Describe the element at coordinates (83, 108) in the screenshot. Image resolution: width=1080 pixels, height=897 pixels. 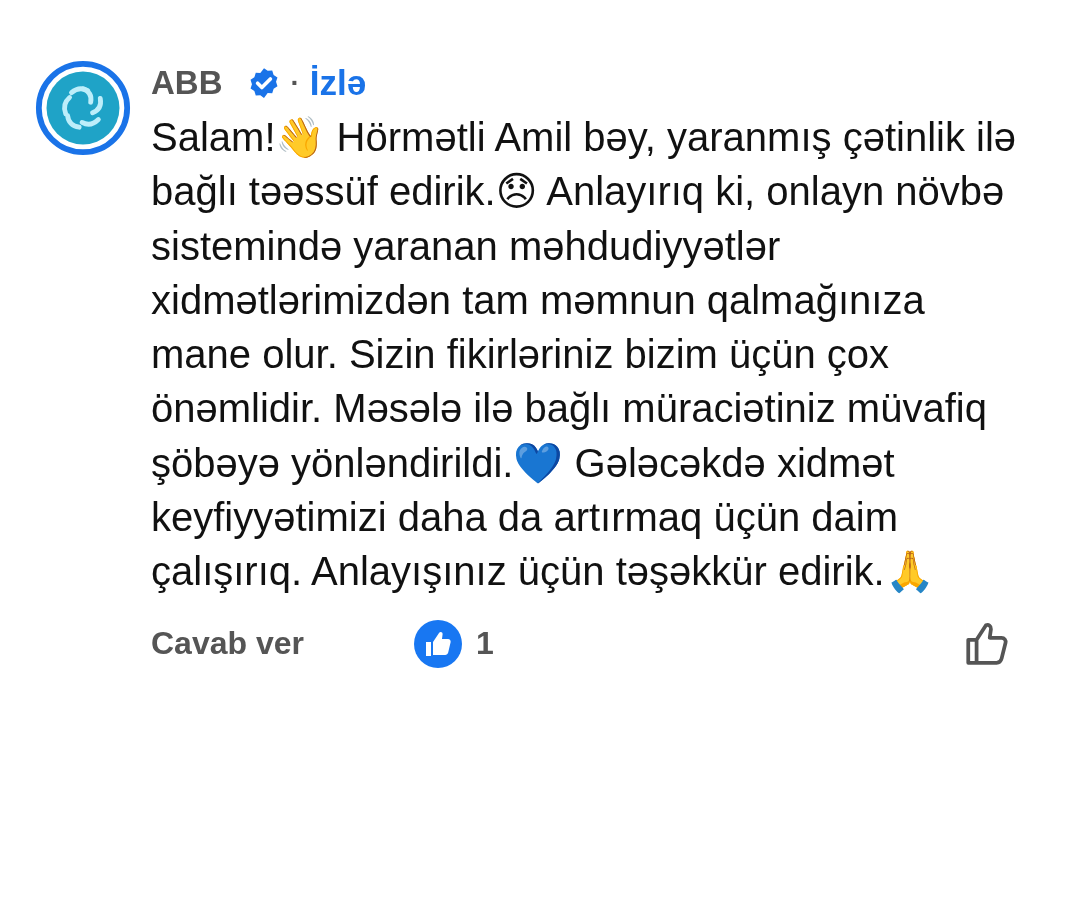
I see `avatar` at that location.